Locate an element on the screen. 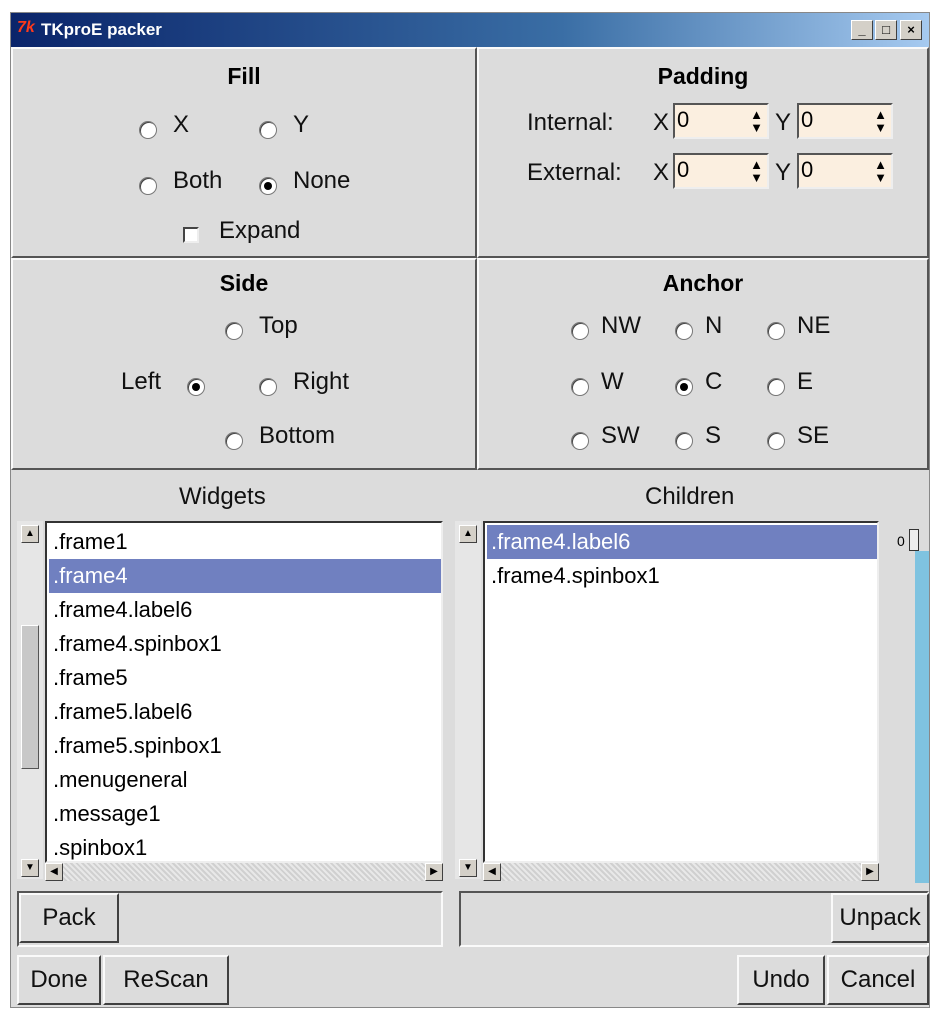 The height and width of the screenshot is (1010, 936). anchor-n-radio is located at coordinates (684, 331).